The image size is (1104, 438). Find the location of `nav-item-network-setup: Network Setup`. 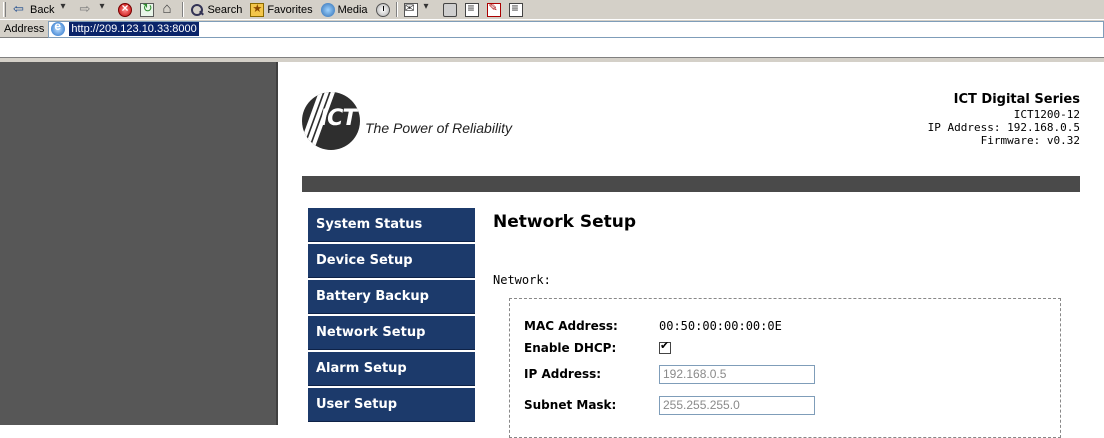

nav-item-network-setup: Network Setup is located at coordinates (391, 333).